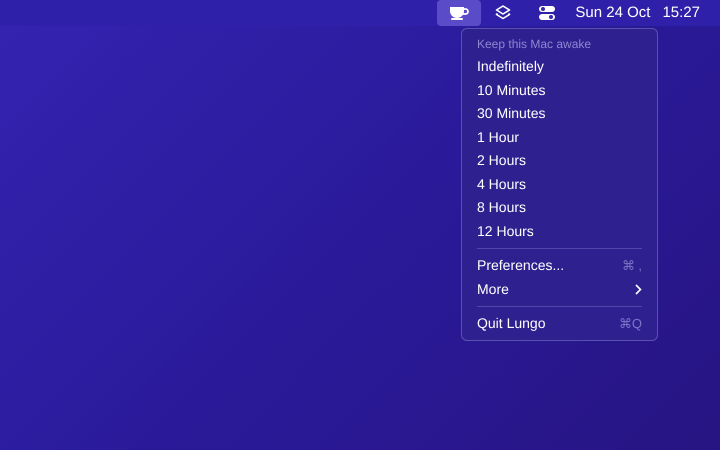 The width and height of the screenshot is (720, 450). Describe the element at coordinates (547, 13) in the screenshot. I see `toggle-switches-icon` at that location.